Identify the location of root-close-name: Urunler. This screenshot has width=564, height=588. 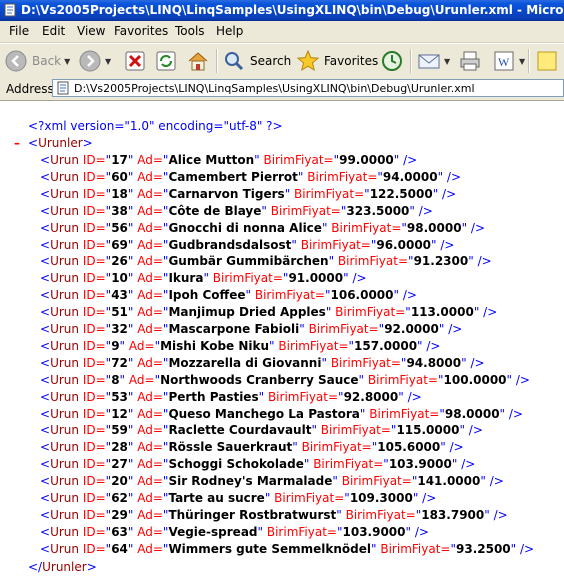
(64, 567).